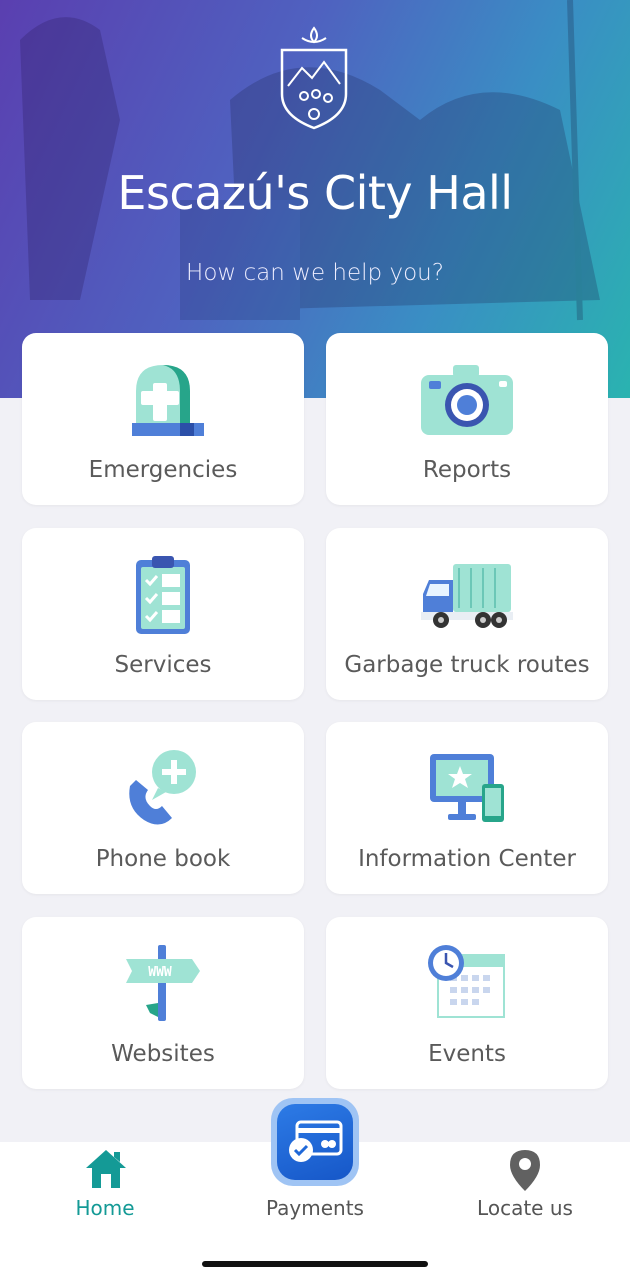 Image resolution: width=630 pixels, height=1280 pixels. What do you see at coordinates (162, 787) in the screenshot?
I see `phone-plus-icon` at bounding box center [162, 787].